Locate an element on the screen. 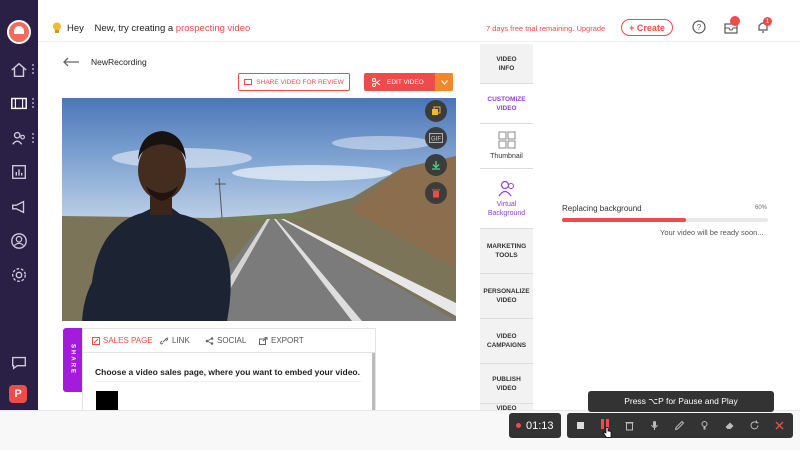 This screenshot has height=450, width=800. chat-icon is located at coordinates (19, 363).